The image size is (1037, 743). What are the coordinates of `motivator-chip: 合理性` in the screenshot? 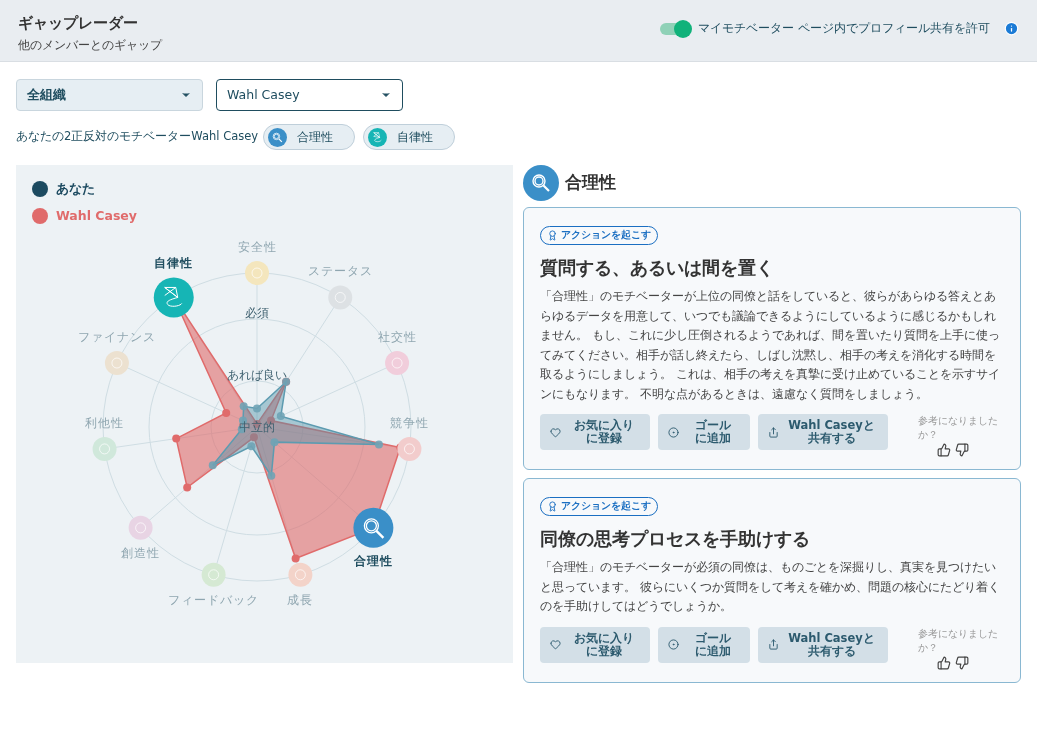 It's located at (309, 137).